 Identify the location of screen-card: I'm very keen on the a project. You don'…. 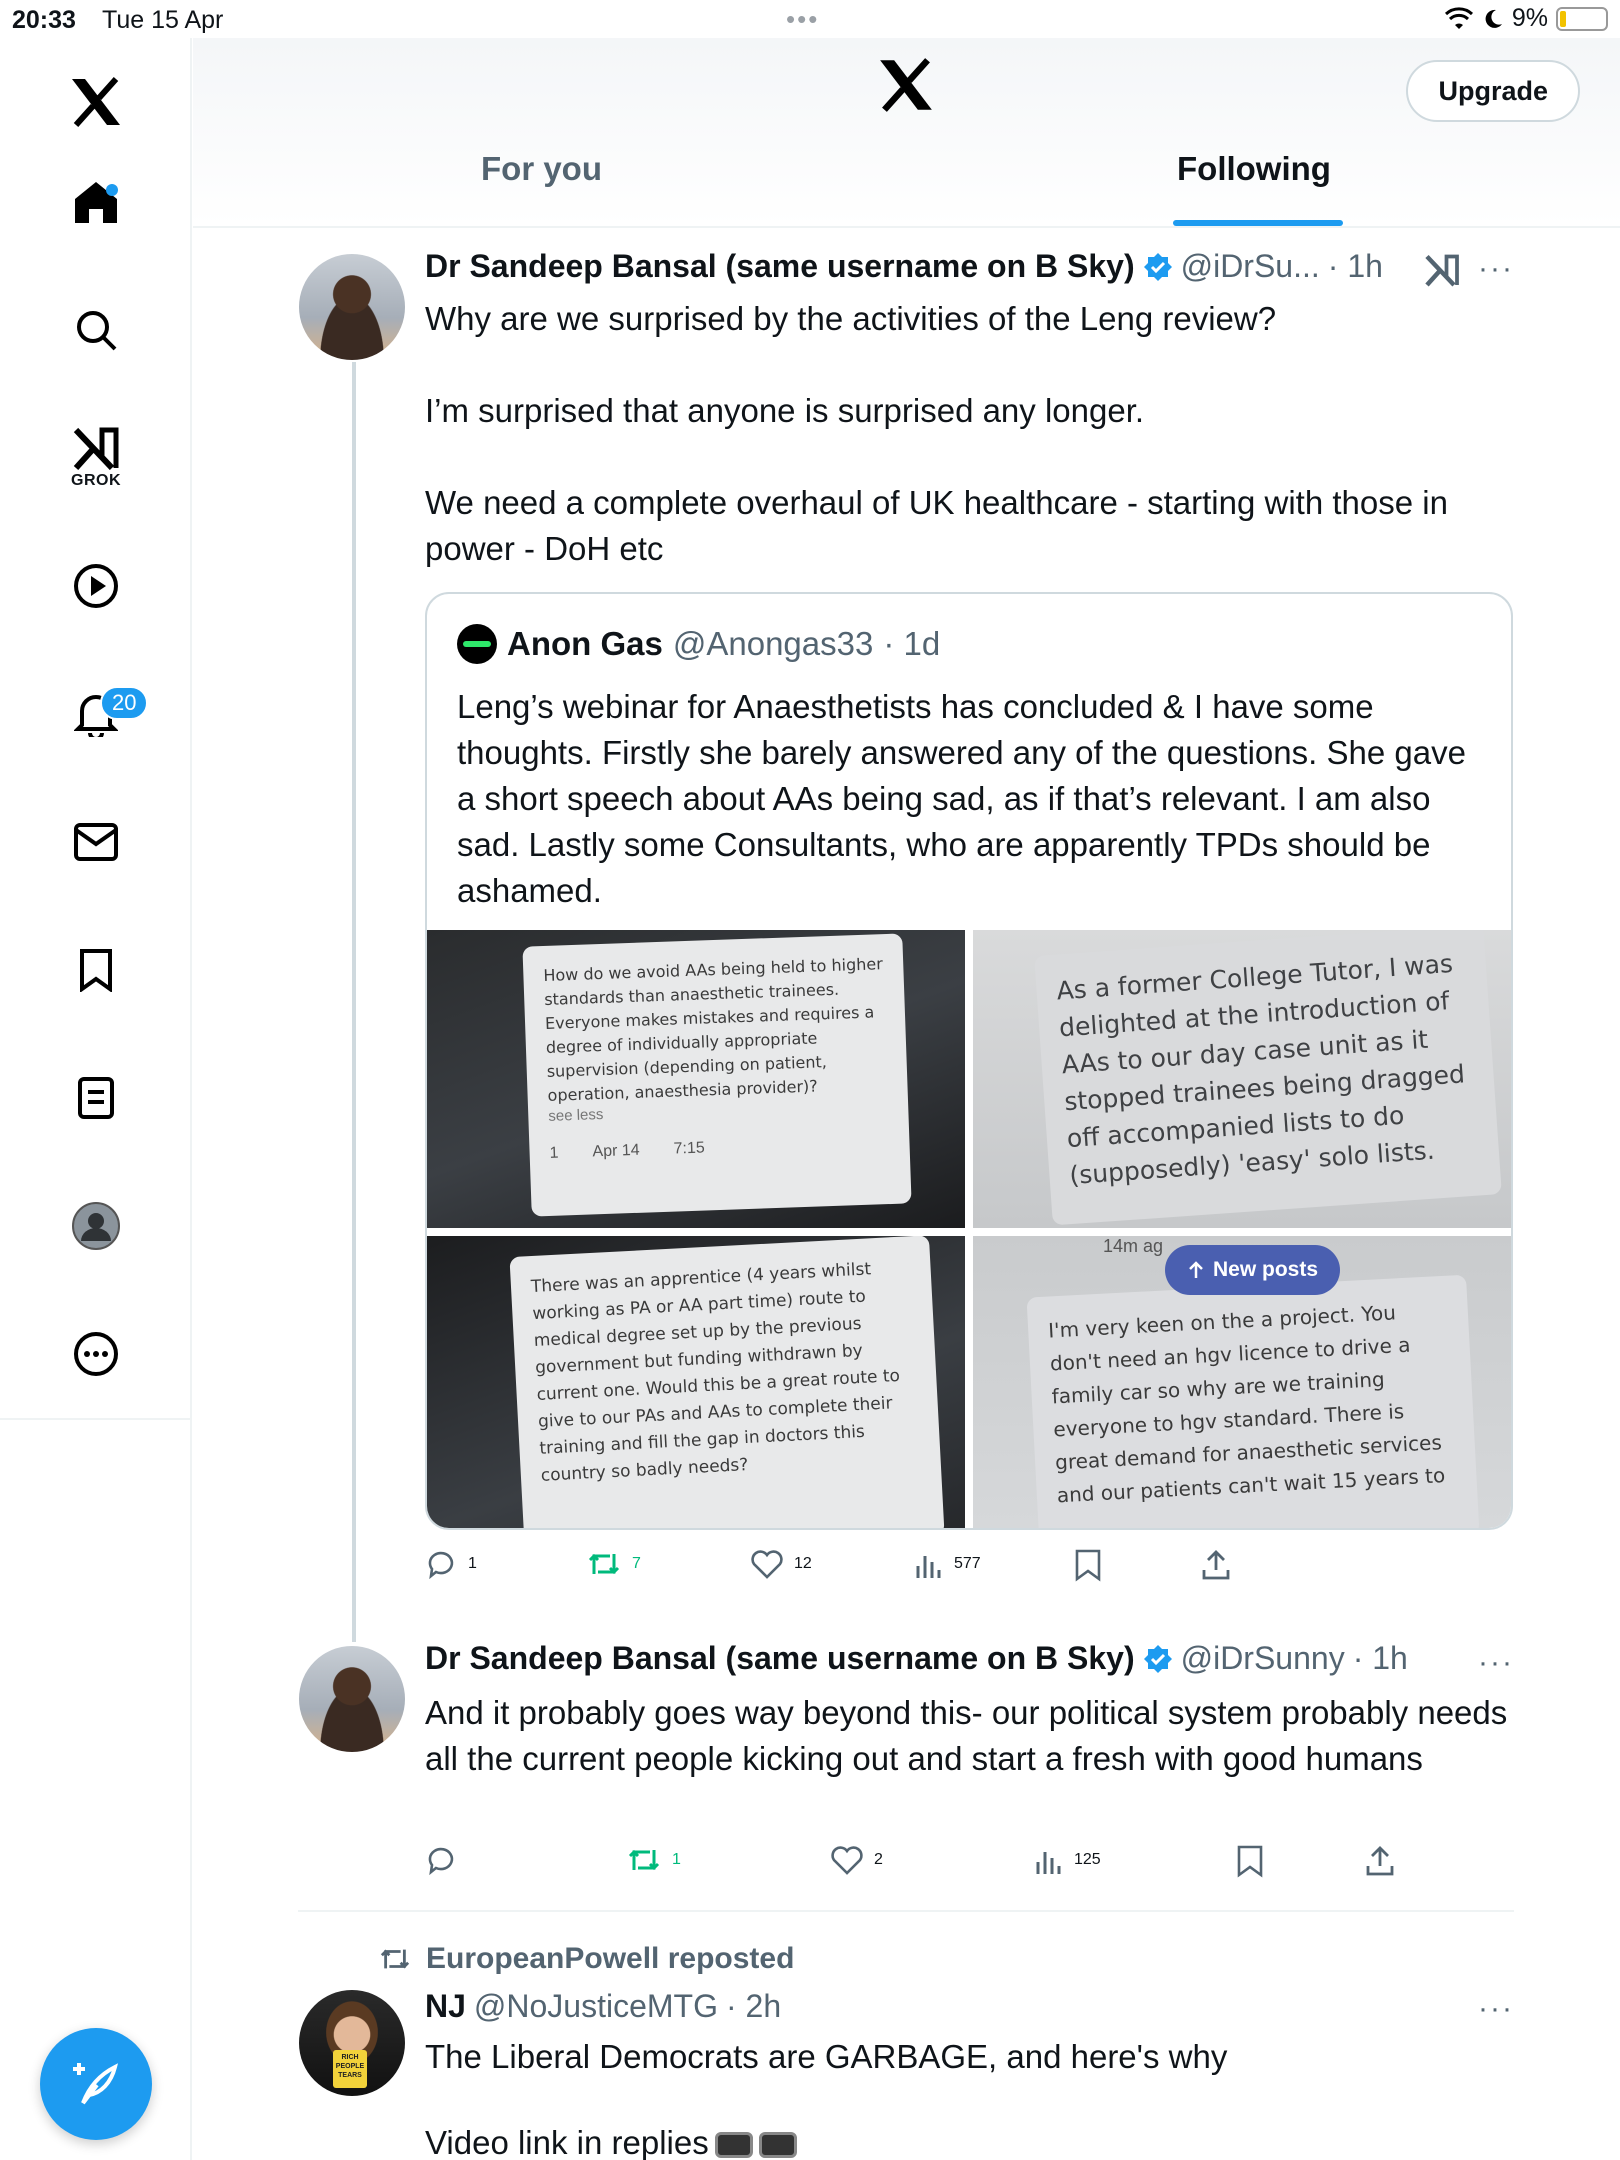
(1253, 1401).